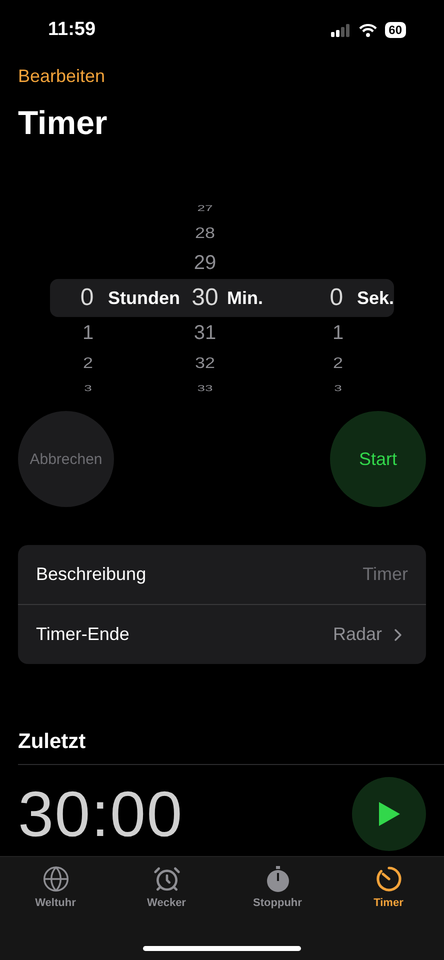 The width and height of the screenshot is (444, 960). What do you see at coordinates (63, 123) in the screenshot?
I see `page-title: Timer` at bounding box center [63, 123].